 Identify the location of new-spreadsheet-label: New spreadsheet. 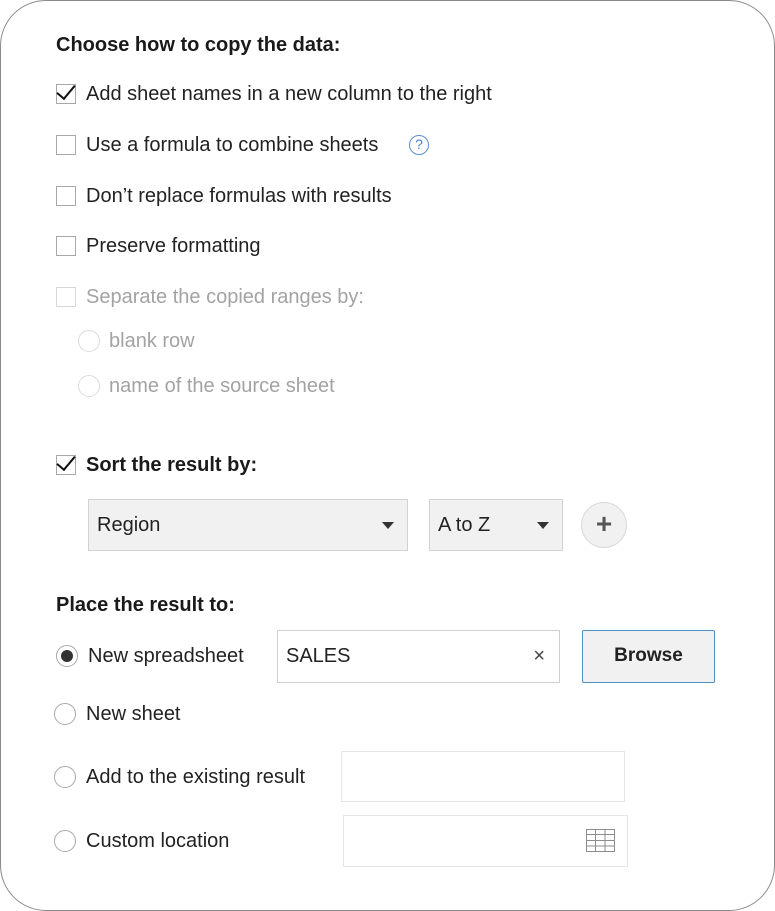
(166, 656).